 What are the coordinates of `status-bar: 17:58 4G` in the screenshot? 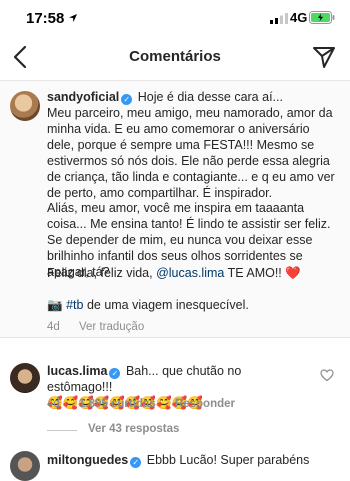 It's located at (175, 18).